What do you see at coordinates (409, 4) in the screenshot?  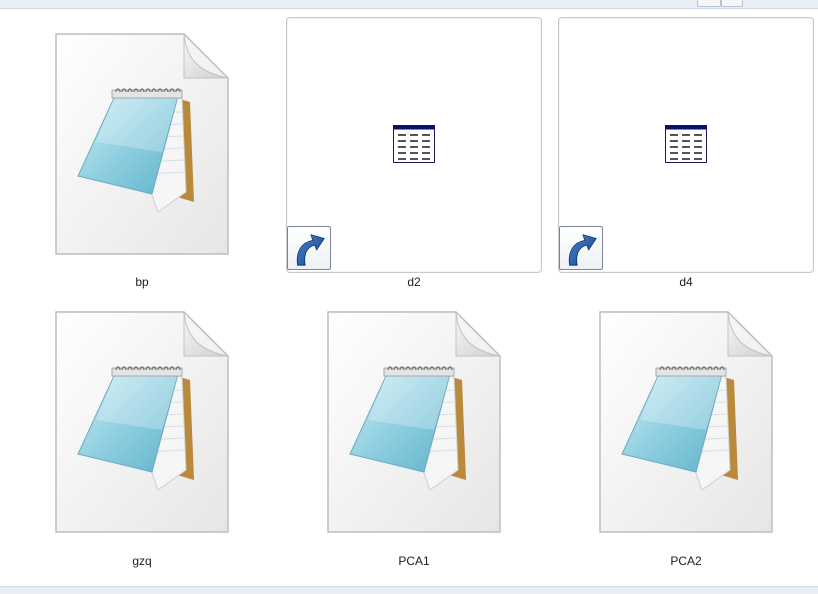 I see `window-top-bar` at bounding box center [409, 4].